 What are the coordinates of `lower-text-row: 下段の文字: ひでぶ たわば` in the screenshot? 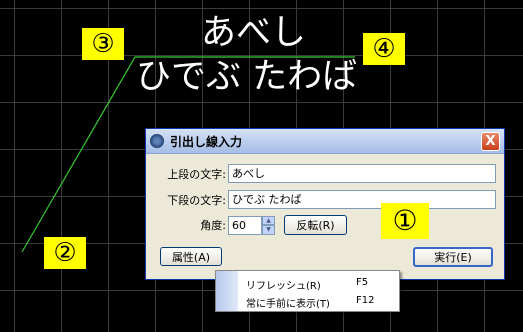 It's located at (328, 199).